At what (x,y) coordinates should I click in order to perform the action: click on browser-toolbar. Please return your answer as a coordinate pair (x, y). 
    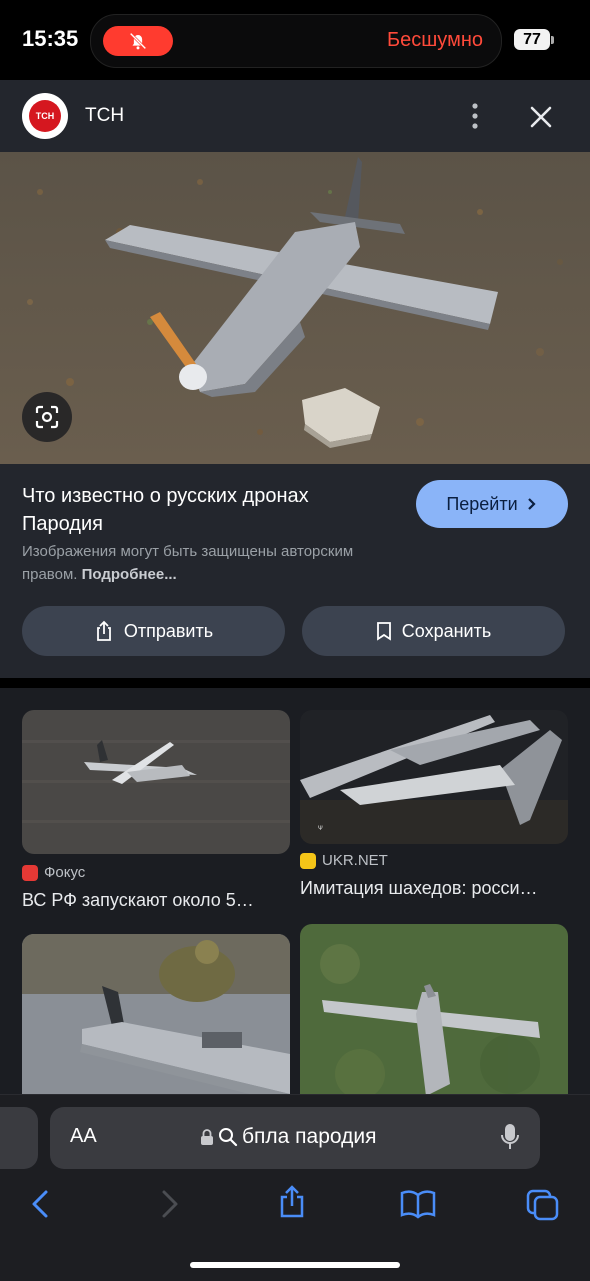
    Looking at the image, I should click on (295, 1208).